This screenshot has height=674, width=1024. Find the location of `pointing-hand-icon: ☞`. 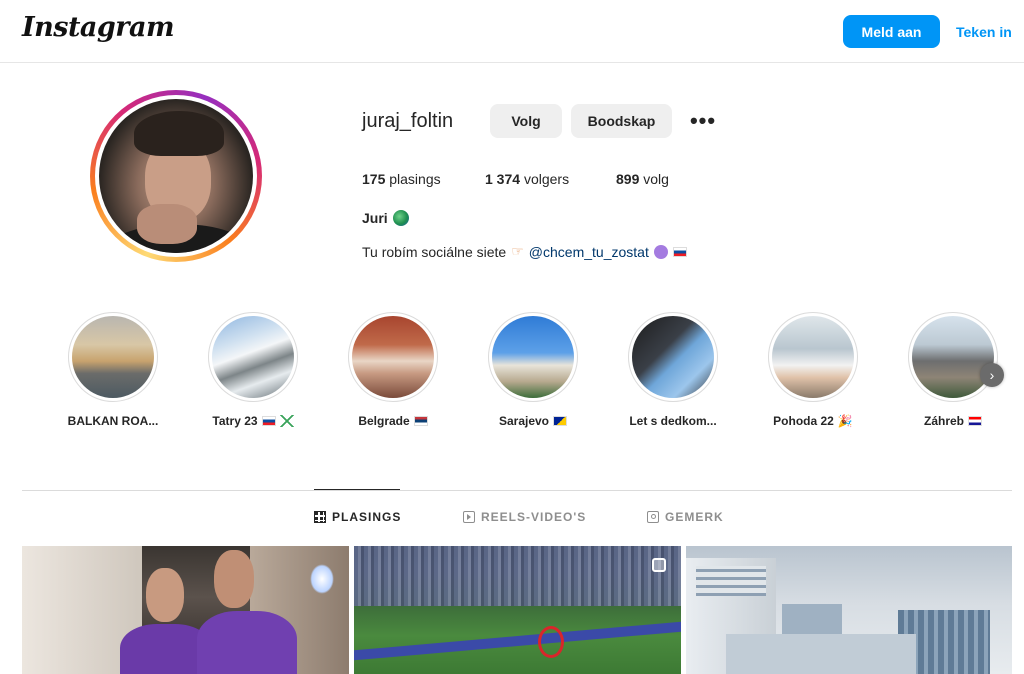

pointing-hand-icon: ☞ is located at coordinates (517, 251).